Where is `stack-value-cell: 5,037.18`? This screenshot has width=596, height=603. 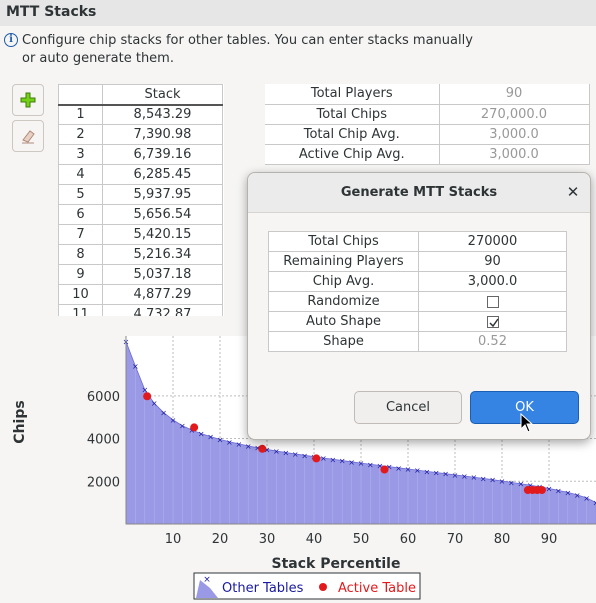
stack-value-cell: 5,037.18 is located at coordinates (162, 274).